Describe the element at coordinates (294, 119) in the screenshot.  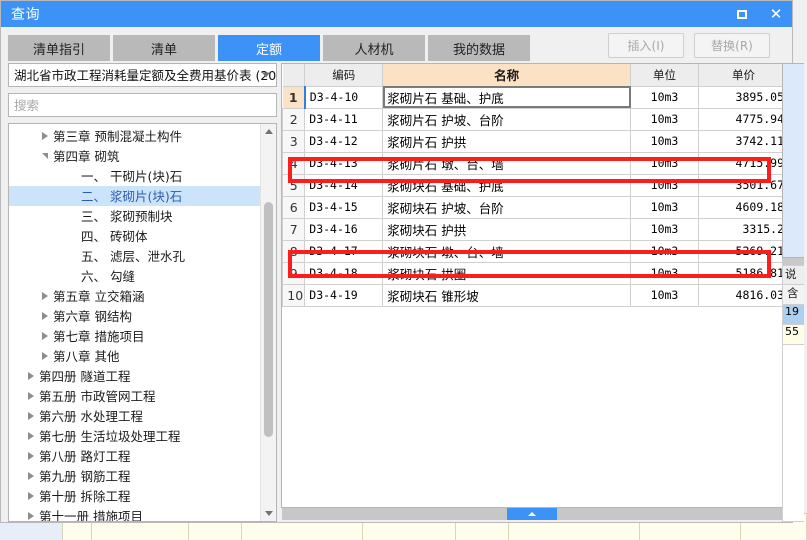
I see `cell-idx: 2` at that location.